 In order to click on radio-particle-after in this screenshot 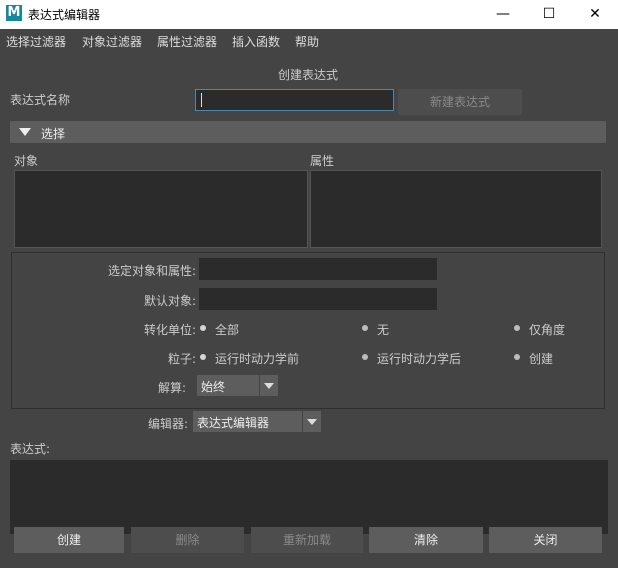, I will do `click(365, 357)`.